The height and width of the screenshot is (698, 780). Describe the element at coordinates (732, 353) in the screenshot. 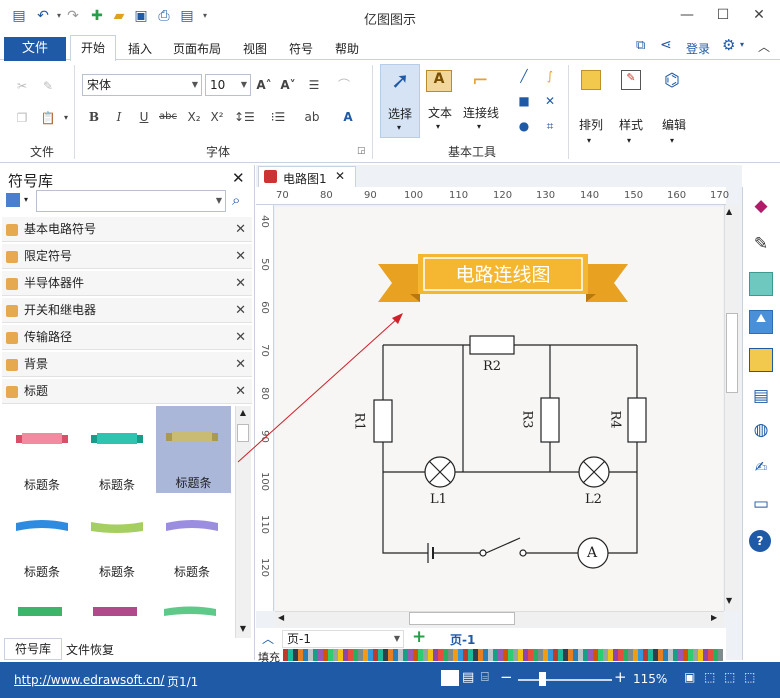

I see `vertical-scroll-thumb` at that location.